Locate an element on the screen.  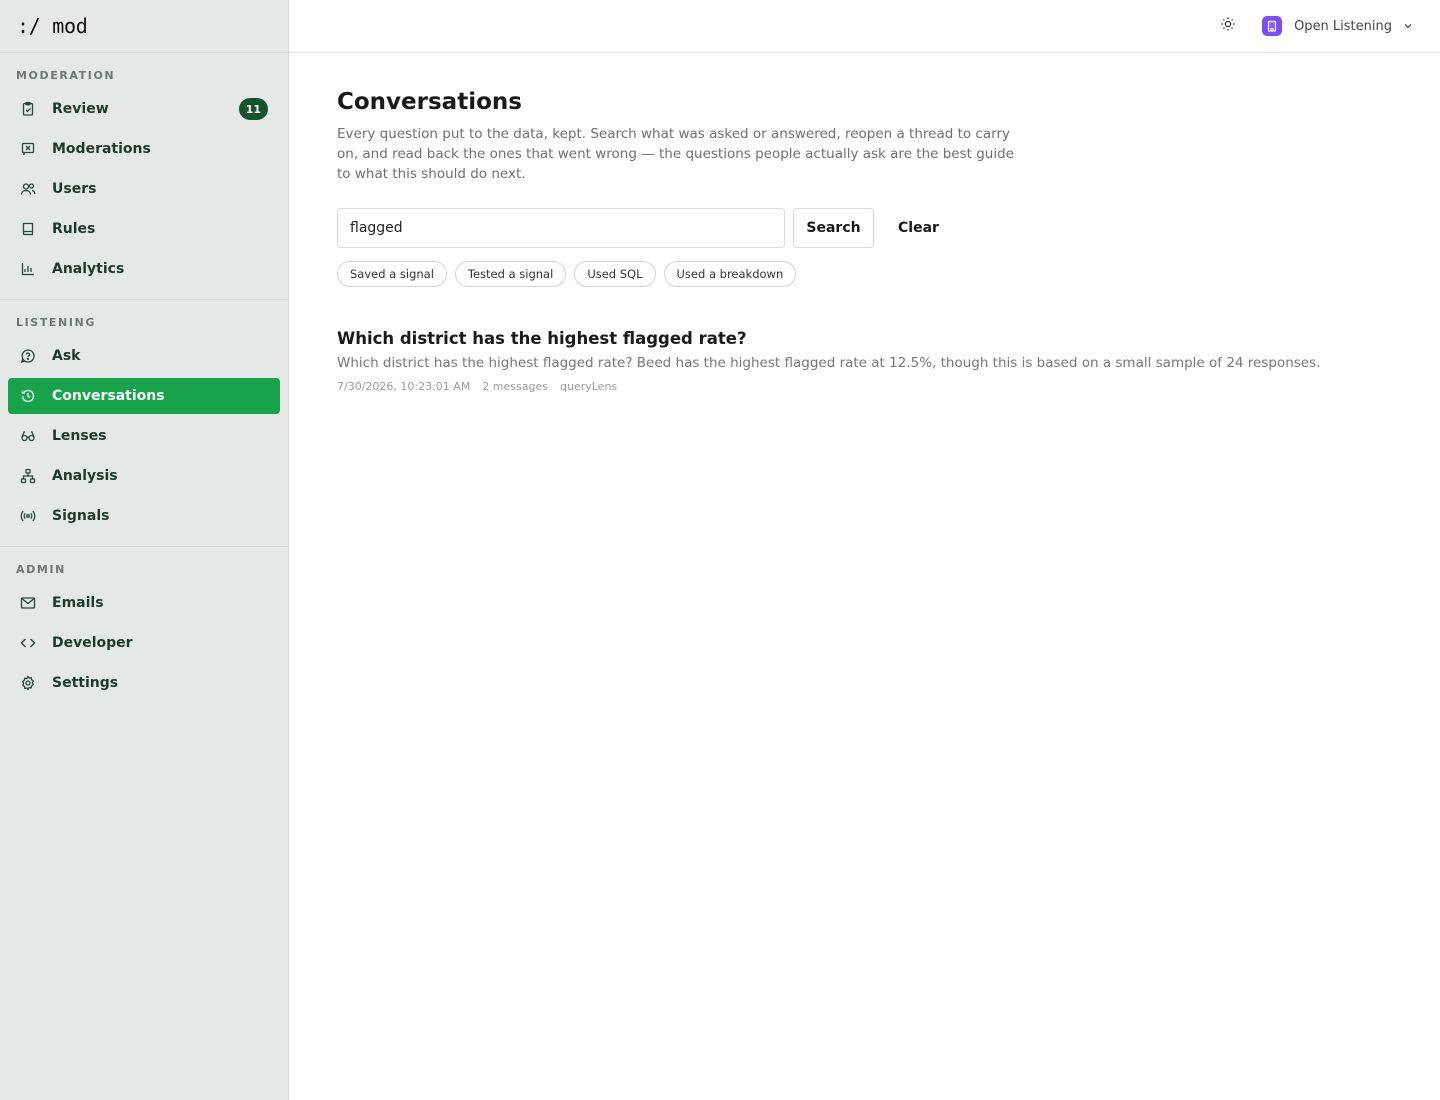
conversation-lens: queryLens is located at coordinates (588, 386).